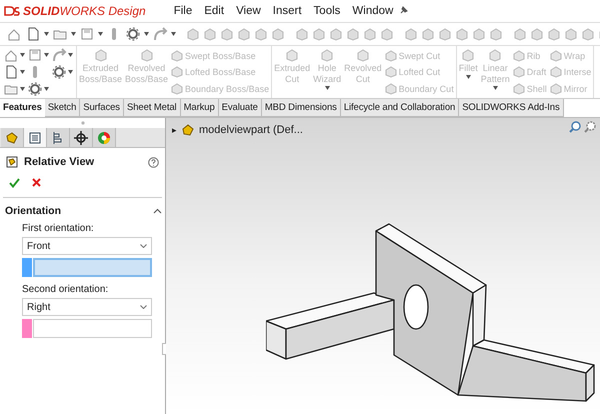  Describe the element at coordinates (84, 11) in the screenshot. I see `app-title: SOLIDWORKS Design` at that location.